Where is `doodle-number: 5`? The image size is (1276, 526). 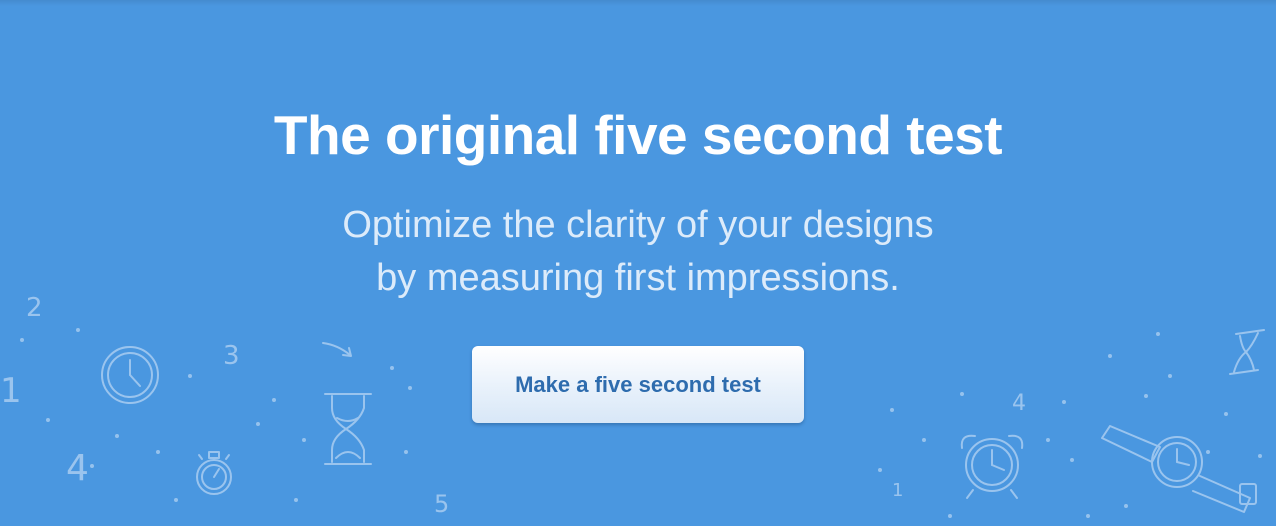
doodle-number: 5 is located at coordinates (441, 504).